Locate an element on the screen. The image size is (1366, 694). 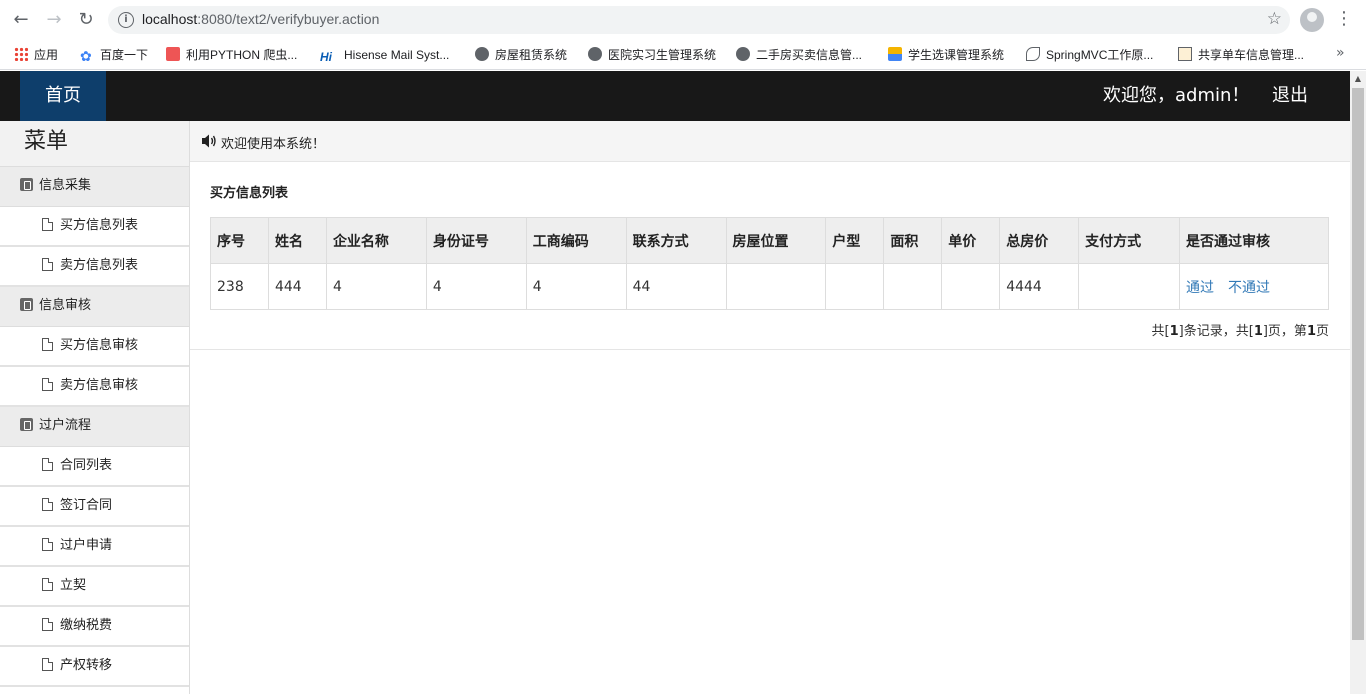
scroll-up-arrow-icon: ▲ is located at coordinates (1358, 79).